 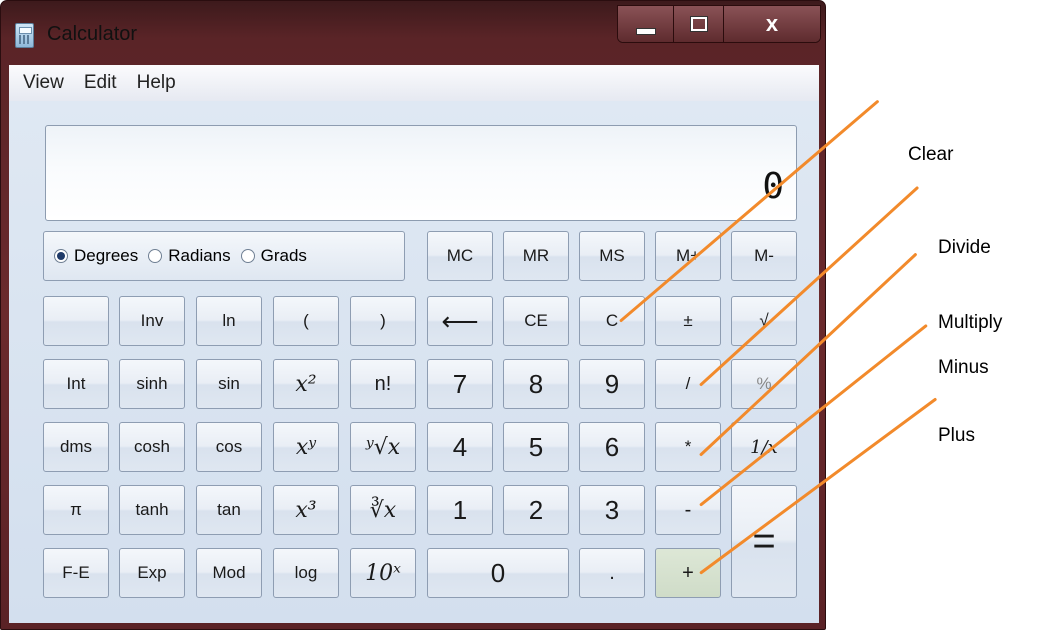 What do you see at coordinates (306, 510) in the screenshot?
I see `x-cubed-button: x³` at bounding box center [306, 510].